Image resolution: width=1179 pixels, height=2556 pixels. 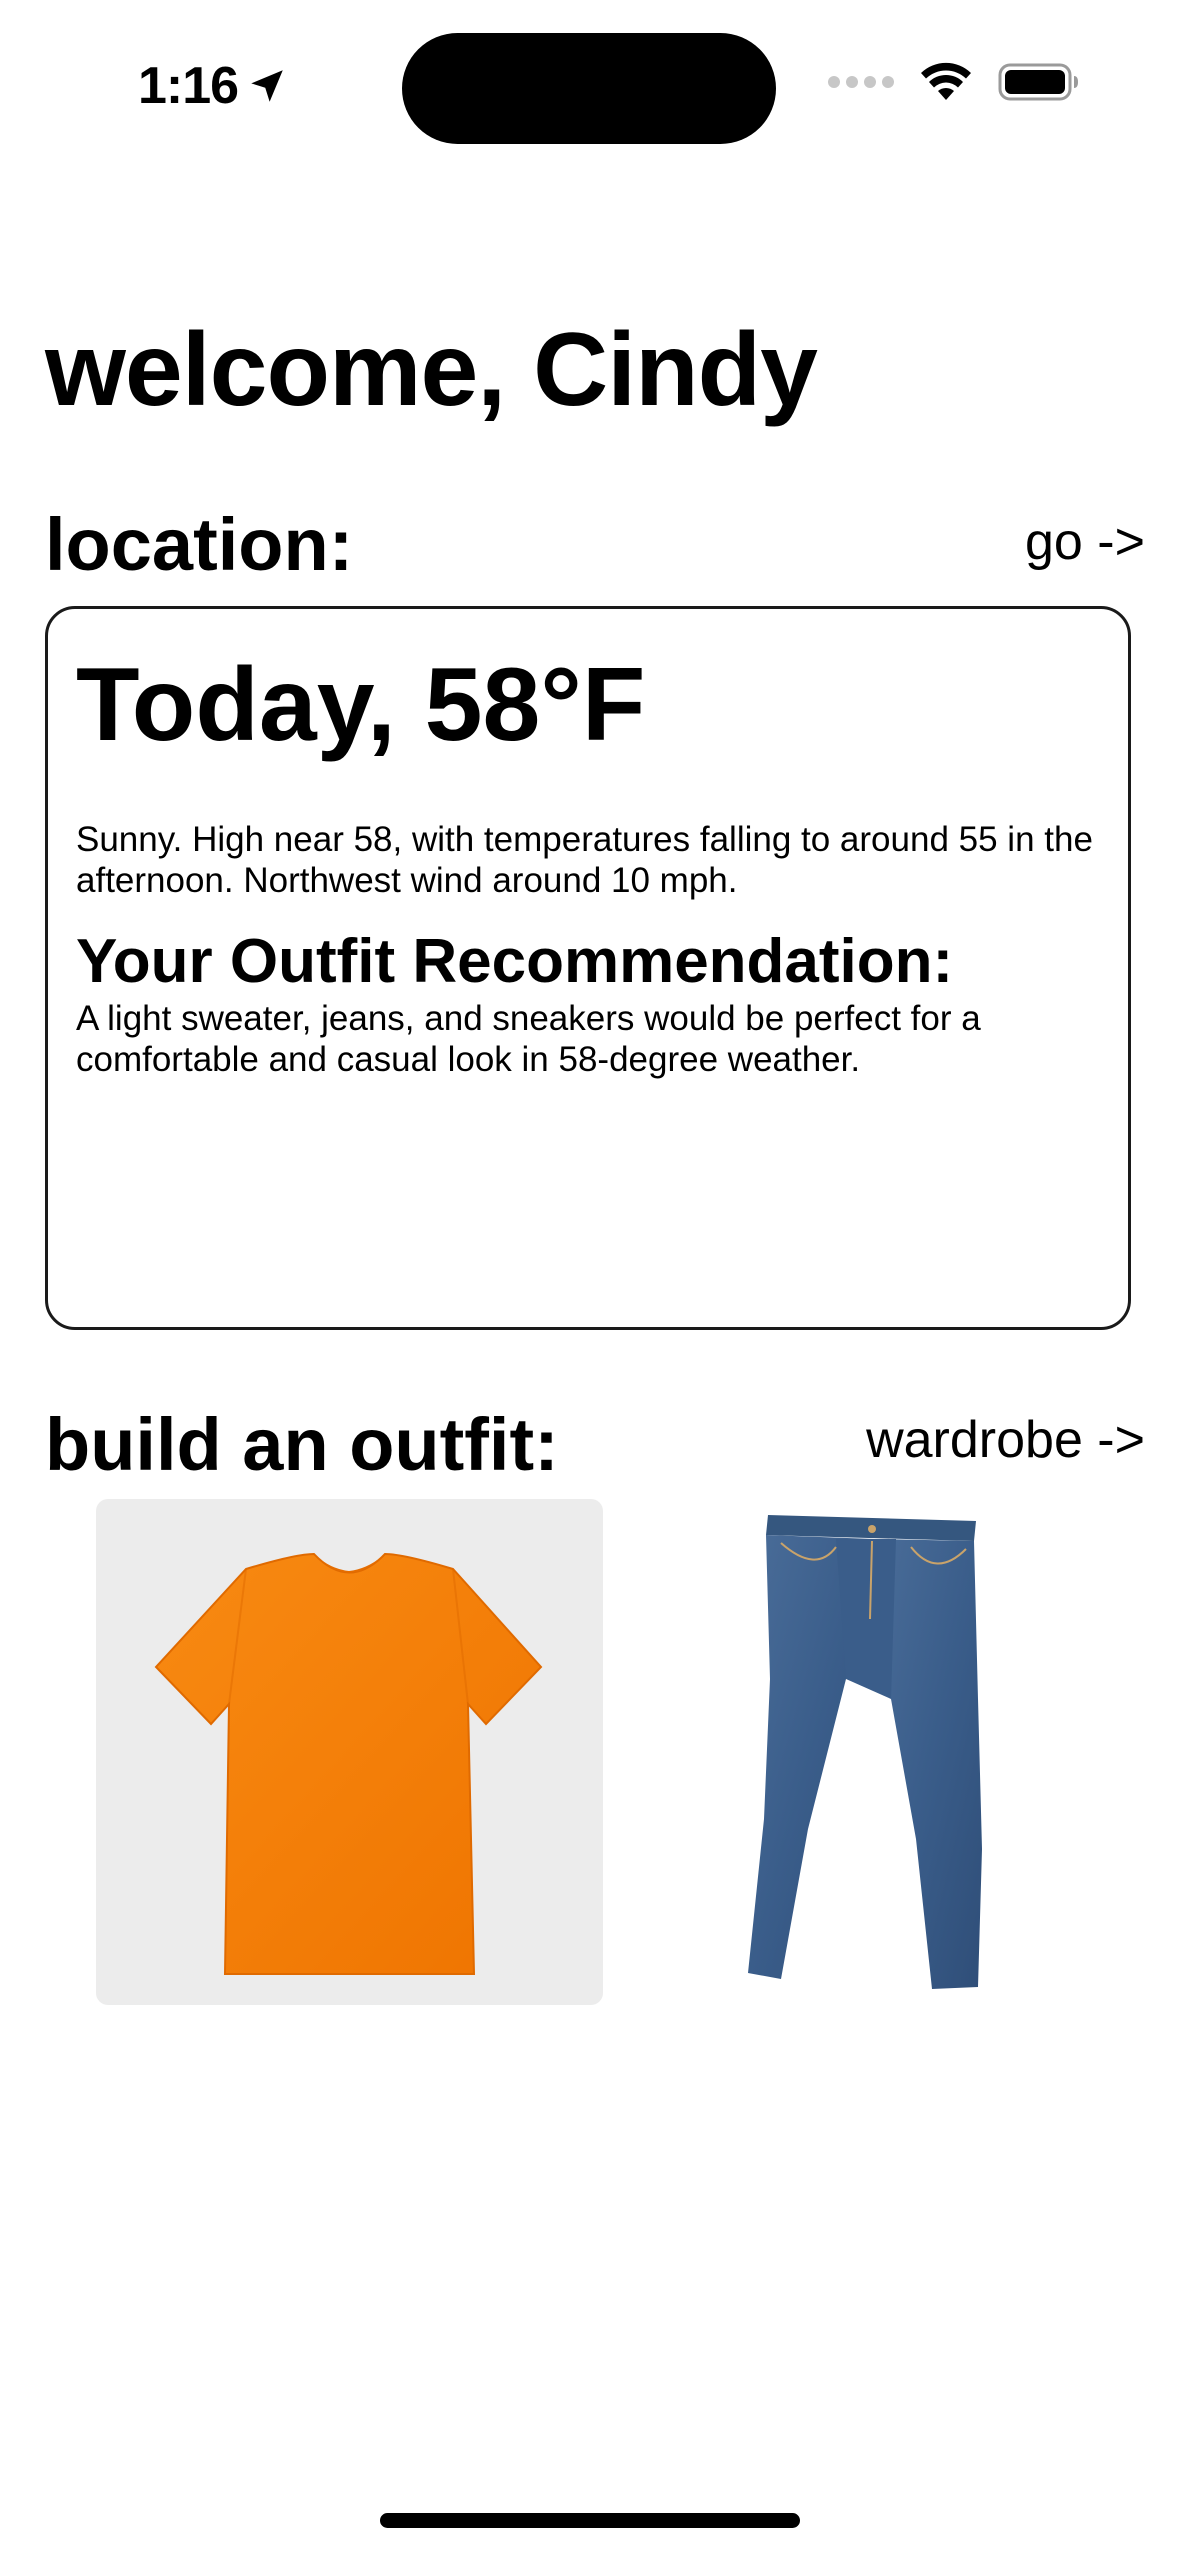 What do you see at coordinates (361, 705) in the screenshot?
I see `weather-headline: Today, 58°F` at bounding box center [361, 705].